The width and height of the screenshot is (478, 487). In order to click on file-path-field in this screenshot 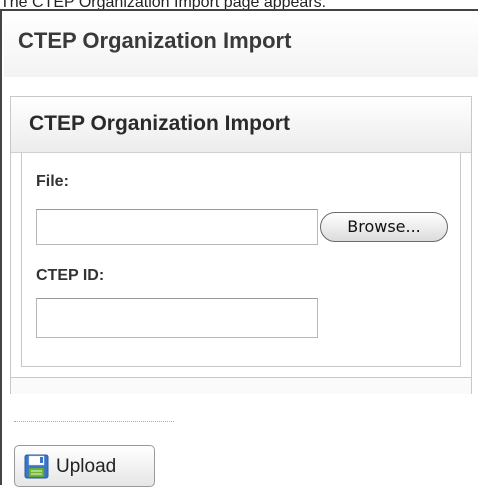, I will do `click(177, 227)`.